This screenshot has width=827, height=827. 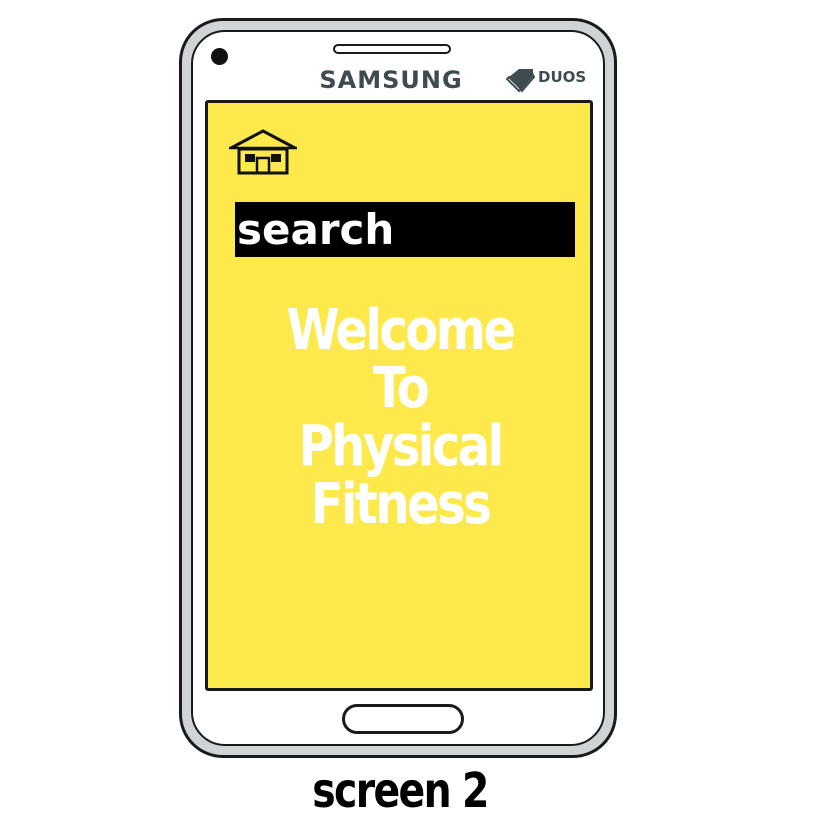 I want to click on front-camera, so click(x=219, y=56).